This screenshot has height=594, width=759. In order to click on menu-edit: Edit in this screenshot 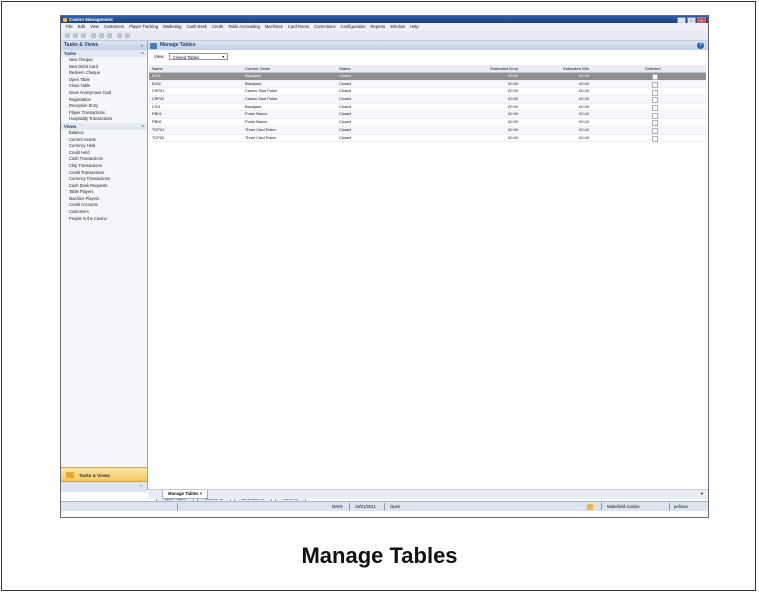, I will do `click(81, 26)`.